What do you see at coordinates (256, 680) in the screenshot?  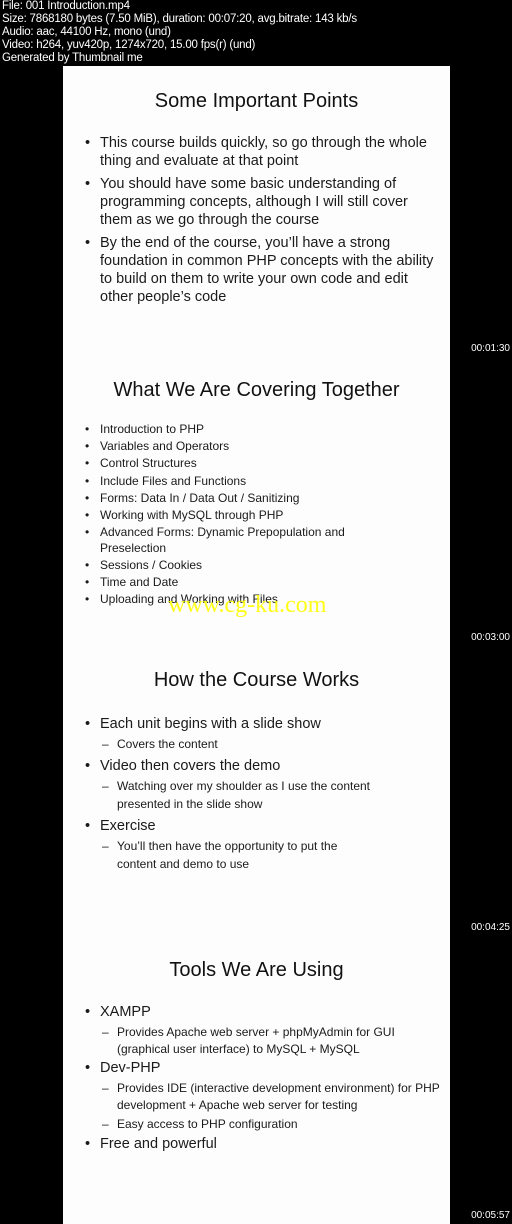 I see `slide-title: How the Course Works` at bounding box center [256, 680].